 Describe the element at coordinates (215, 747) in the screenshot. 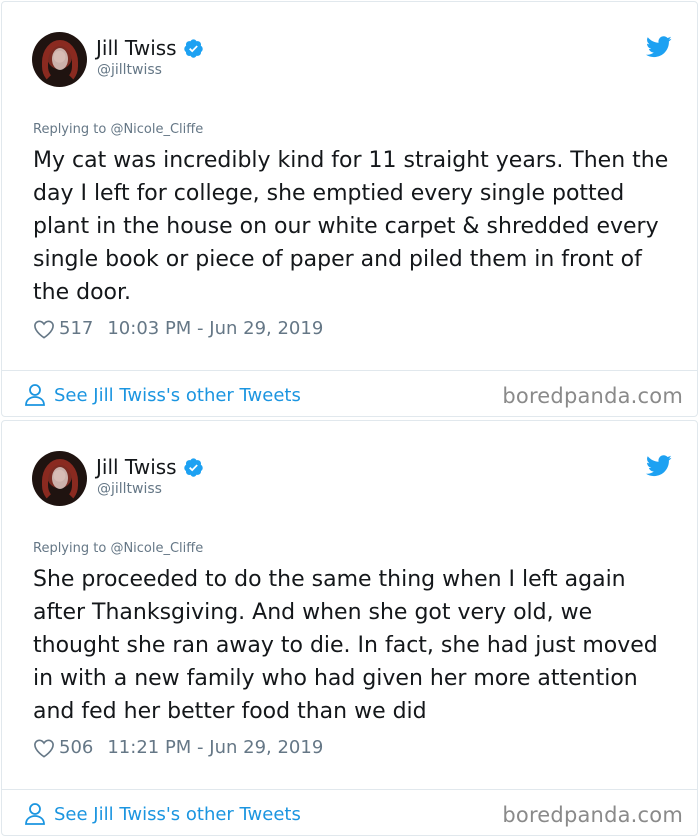

I see `timestamp: 11:21 PM - Jun 29, 2019` at that location.